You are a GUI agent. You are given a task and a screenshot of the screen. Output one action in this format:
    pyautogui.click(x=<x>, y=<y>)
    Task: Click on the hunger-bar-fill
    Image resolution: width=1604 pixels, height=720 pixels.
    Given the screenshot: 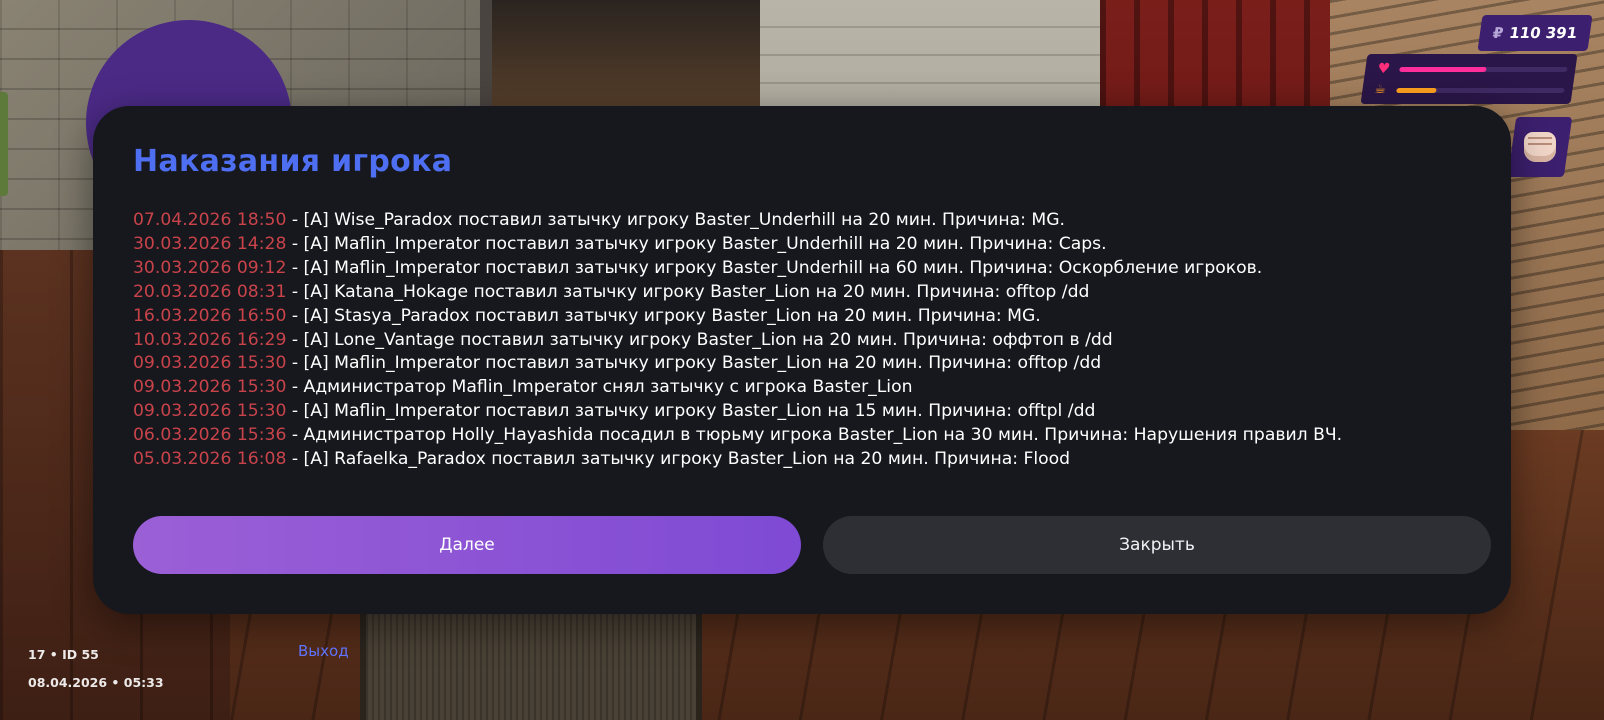 What is the action you would take?
    pyautogui.click(x=1417, y=90)
    